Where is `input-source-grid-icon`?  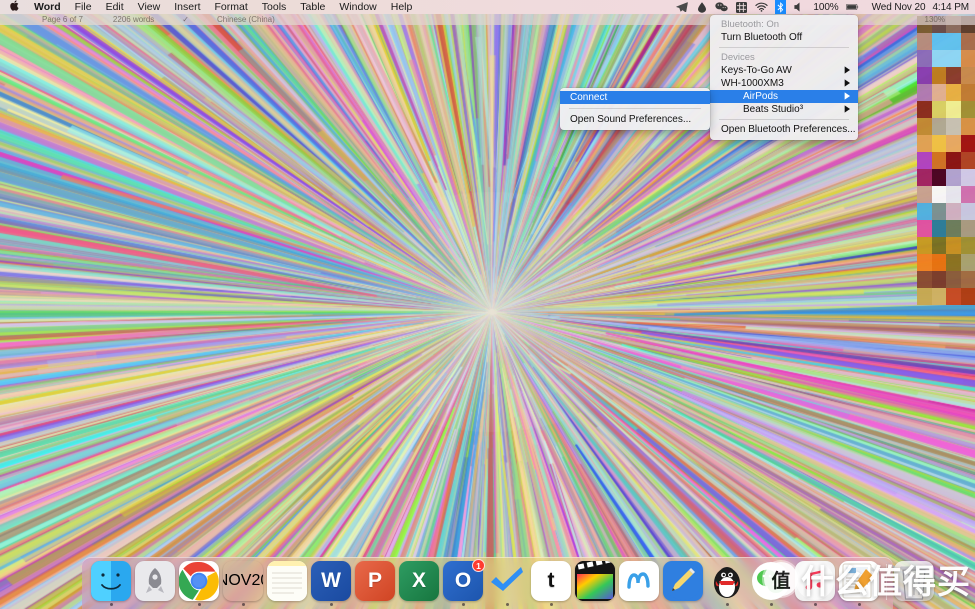
input-source-grid-icon is located at coordinates (741, 7).